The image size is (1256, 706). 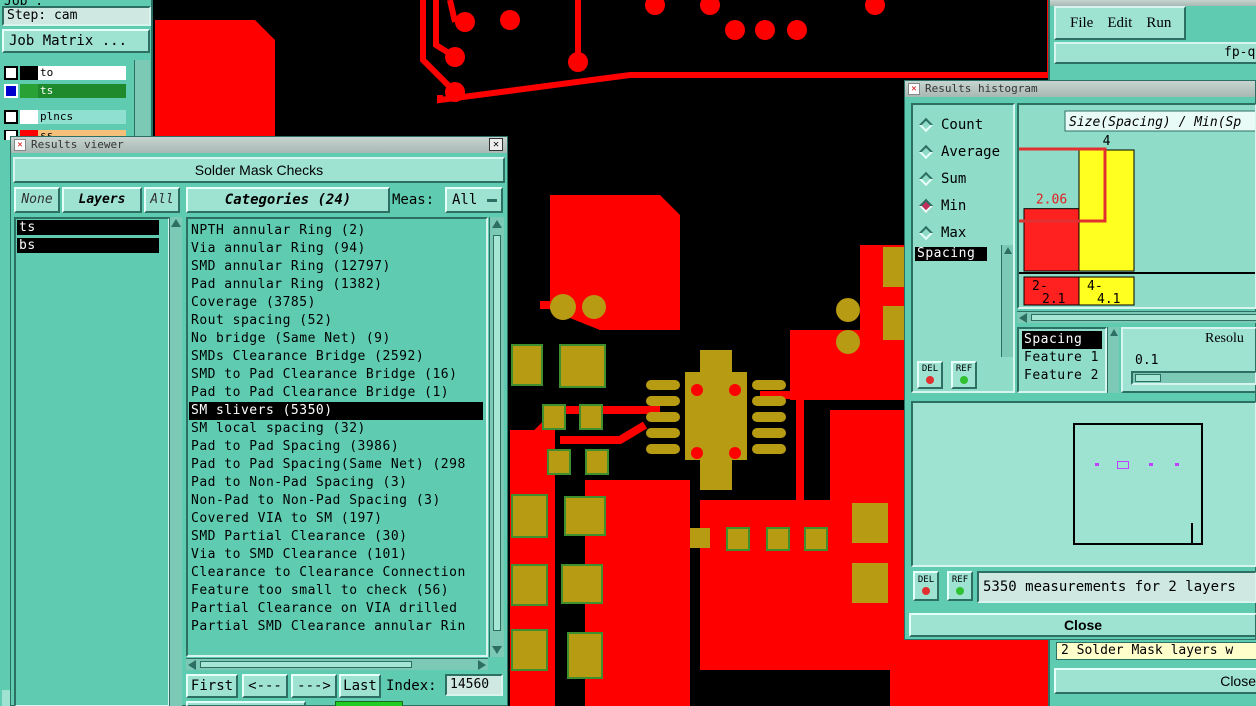 What do you see at coordinates (1193, 378) in the screenshot?
I see `resolution-slider` at bounding box center [1193, 378].